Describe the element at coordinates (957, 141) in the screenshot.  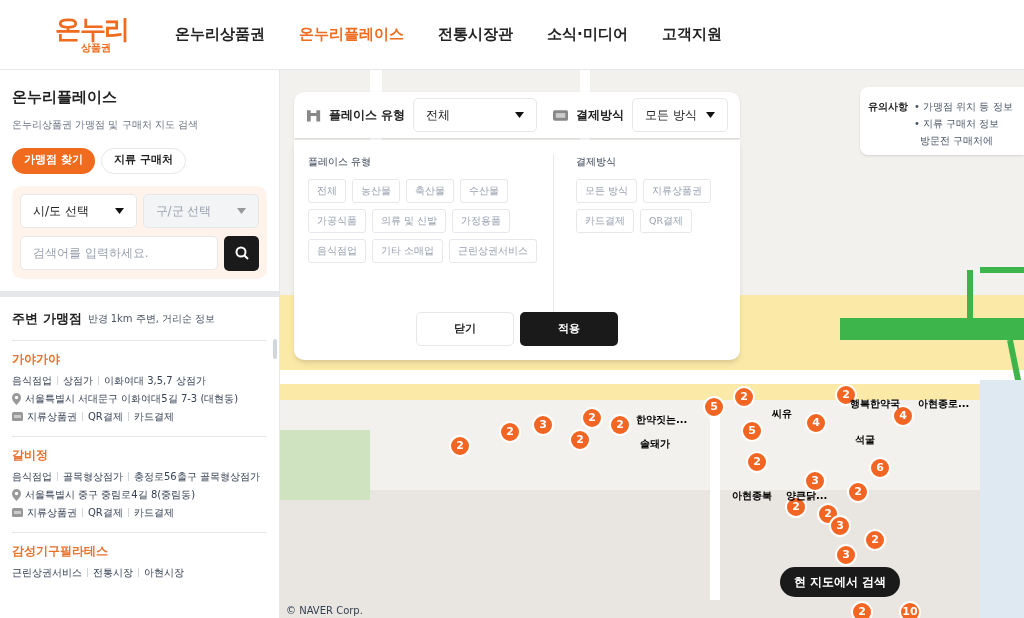
I see `notice-text: 방문전 구매처에` at that location.